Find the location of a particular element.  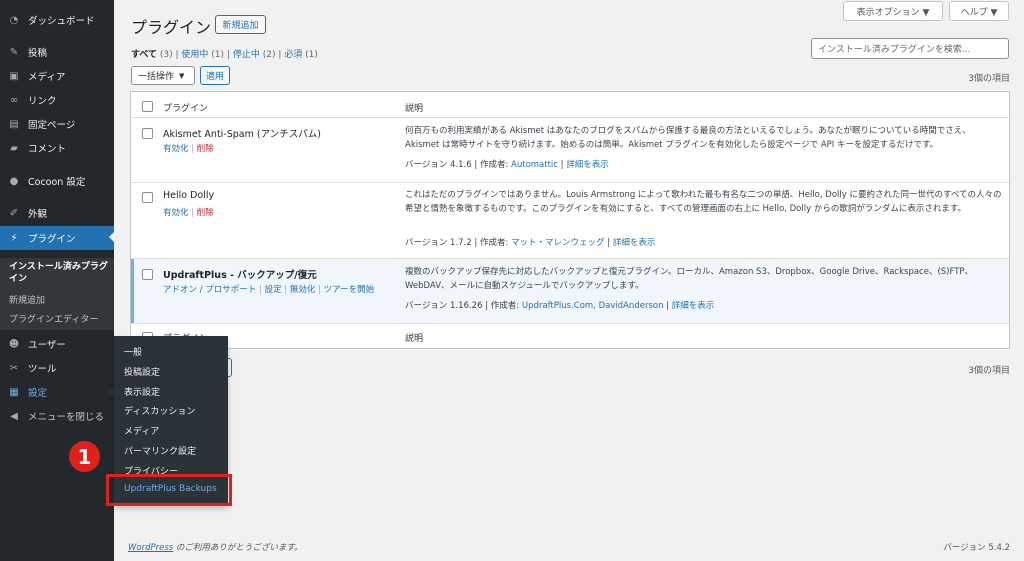

wrench-icon: ✂ is located at coordinates (14, 368).